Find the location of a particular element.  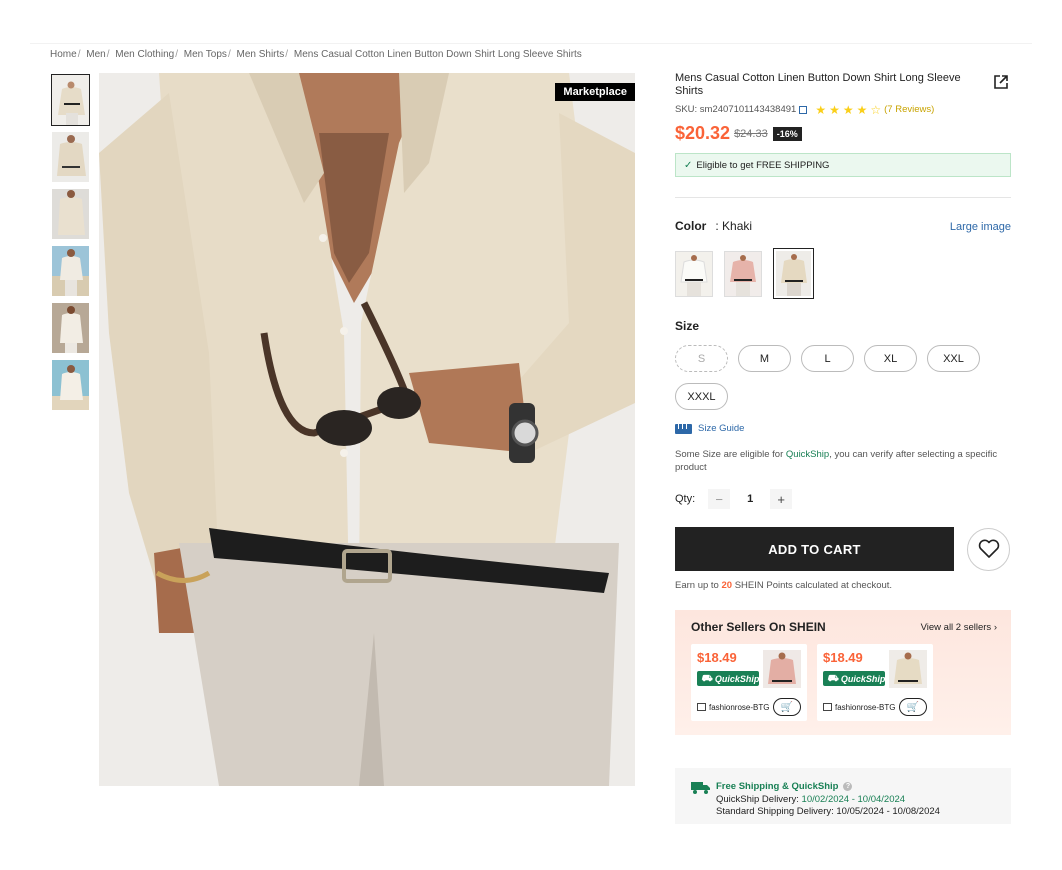

wishlist-button is located at coordinates (988, 549).